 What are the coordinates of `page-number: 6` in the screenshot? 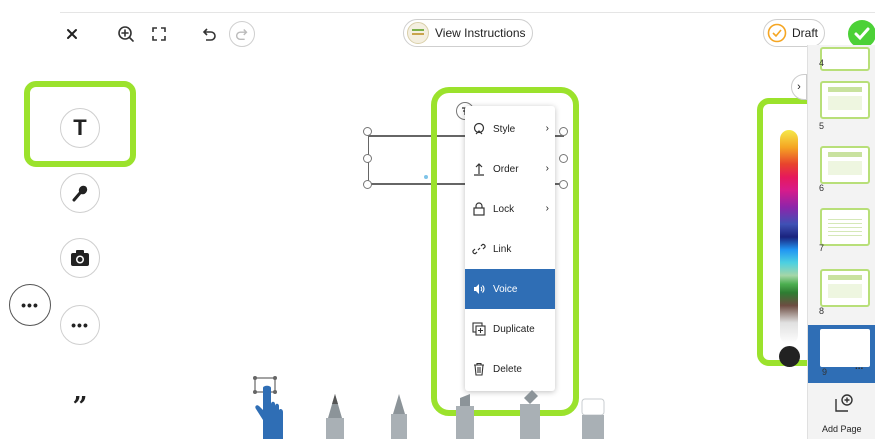 It's located at (822, 188).